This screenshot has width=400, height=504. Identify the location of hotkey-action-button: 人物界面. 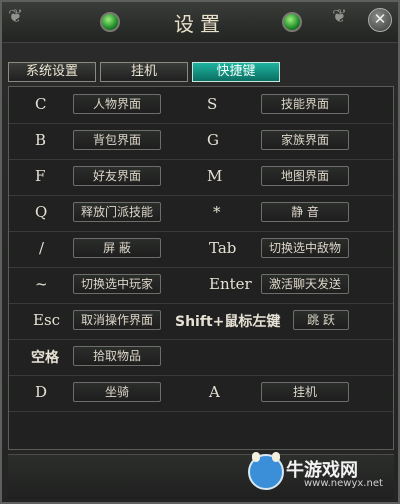
(117, 104).